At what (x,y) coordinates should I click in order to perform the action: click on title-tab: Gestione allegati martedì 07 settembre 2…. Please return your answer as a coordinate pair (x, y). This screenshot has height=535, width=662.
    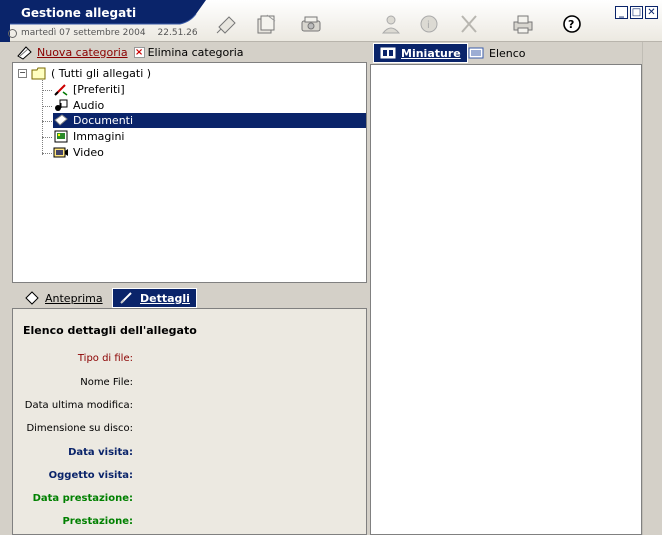
    Looking at the image, I should click on (103, 21).